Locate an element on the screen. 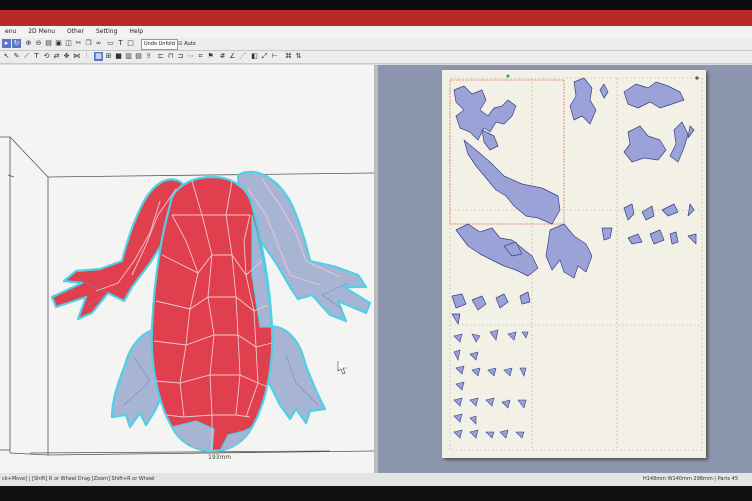 This screenshot has width=752, height=501. select-tool-icon: ▸ is located at coordinates (6, 43).